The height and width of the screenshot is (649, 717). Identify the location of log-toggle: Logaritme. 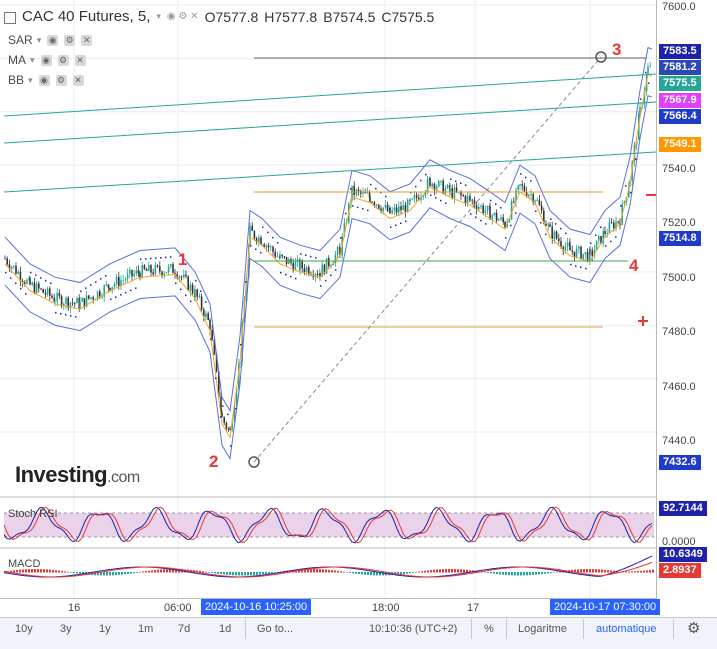
(542, 629).